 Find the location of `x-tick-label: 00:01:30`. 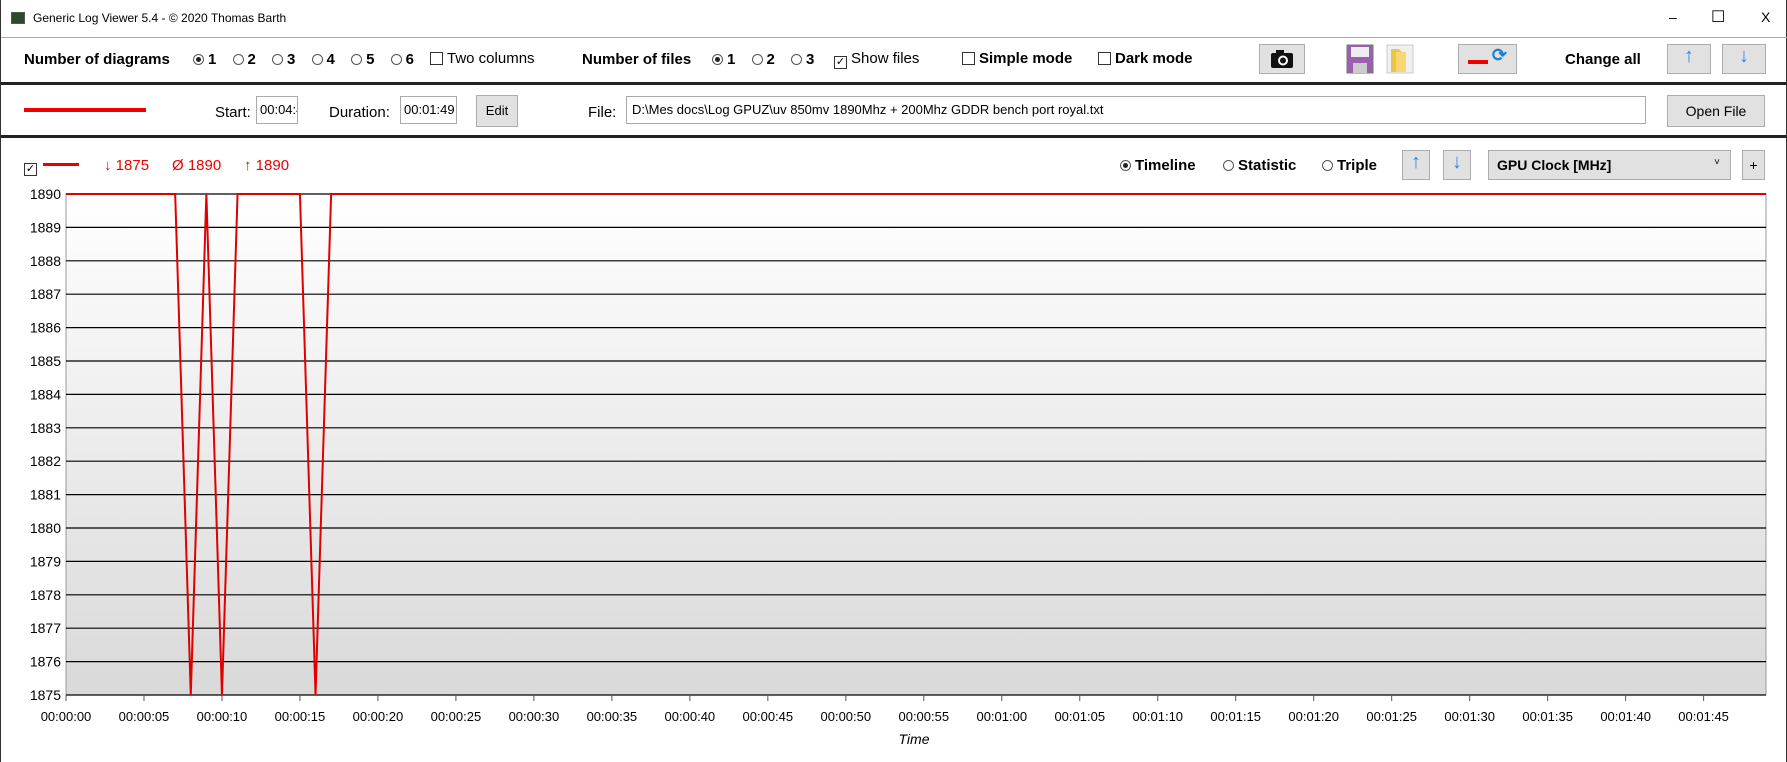

x-tick-label: 00:01:30 is located at coordinates (1469, 716).